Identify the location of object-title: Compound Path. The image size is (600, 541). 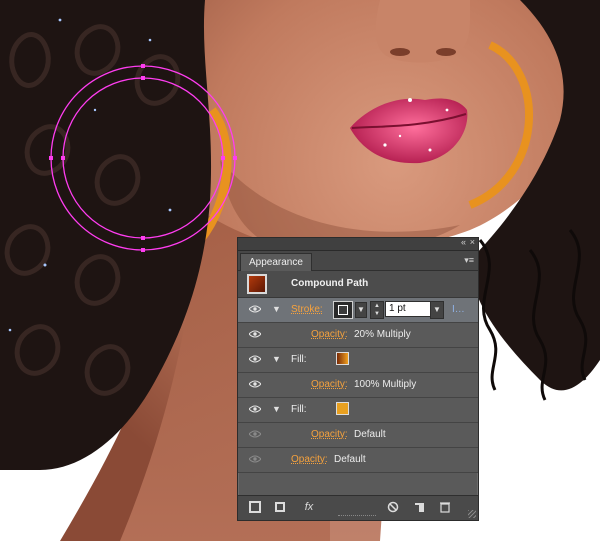
(330, 283).